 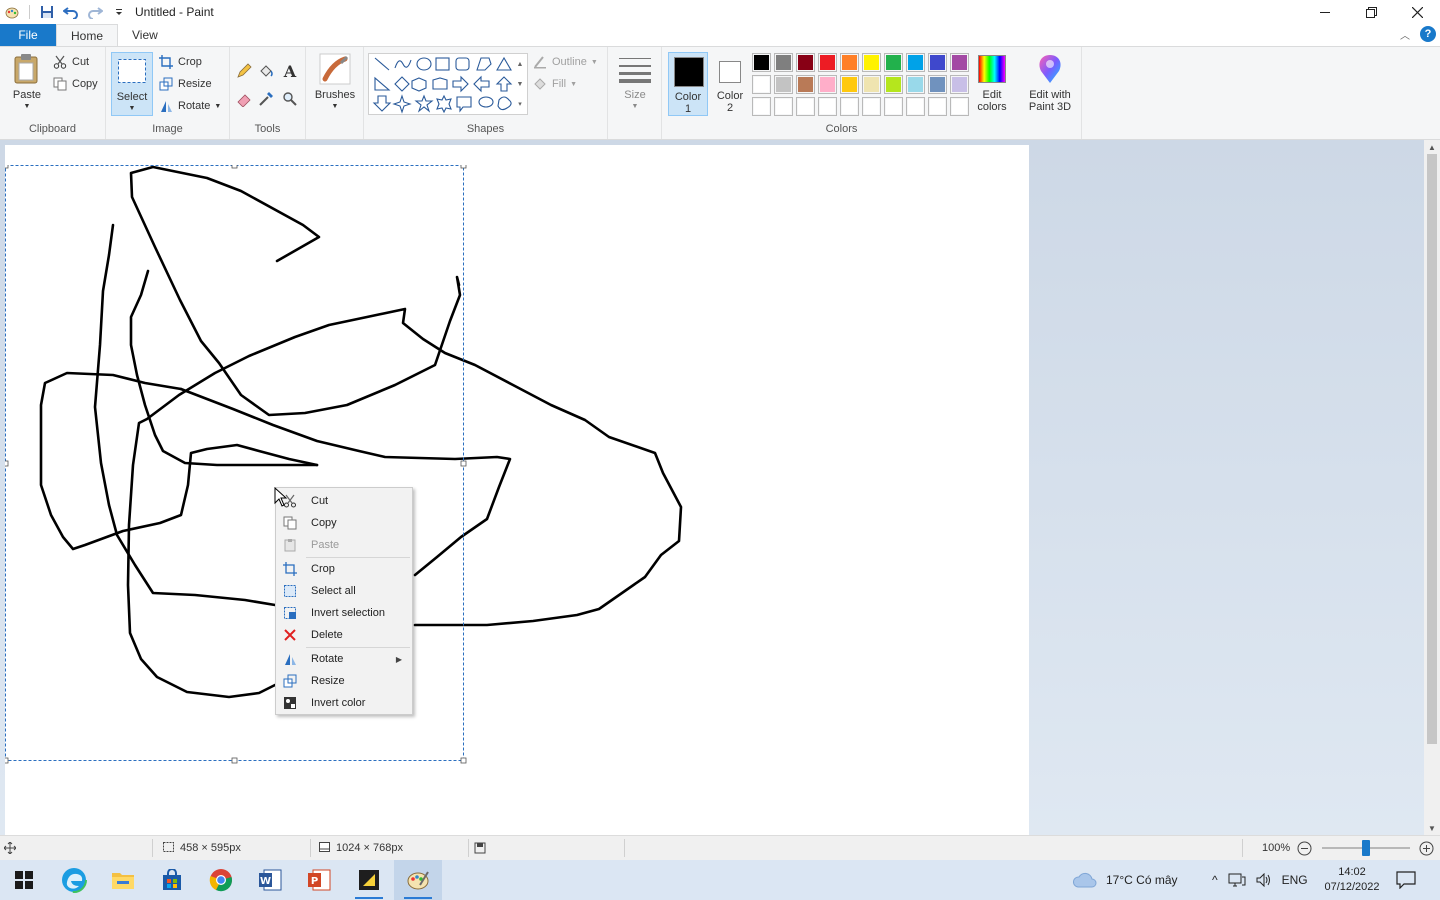 I want to click on taskbar-sticky-notes, so click(x=369, y=880).